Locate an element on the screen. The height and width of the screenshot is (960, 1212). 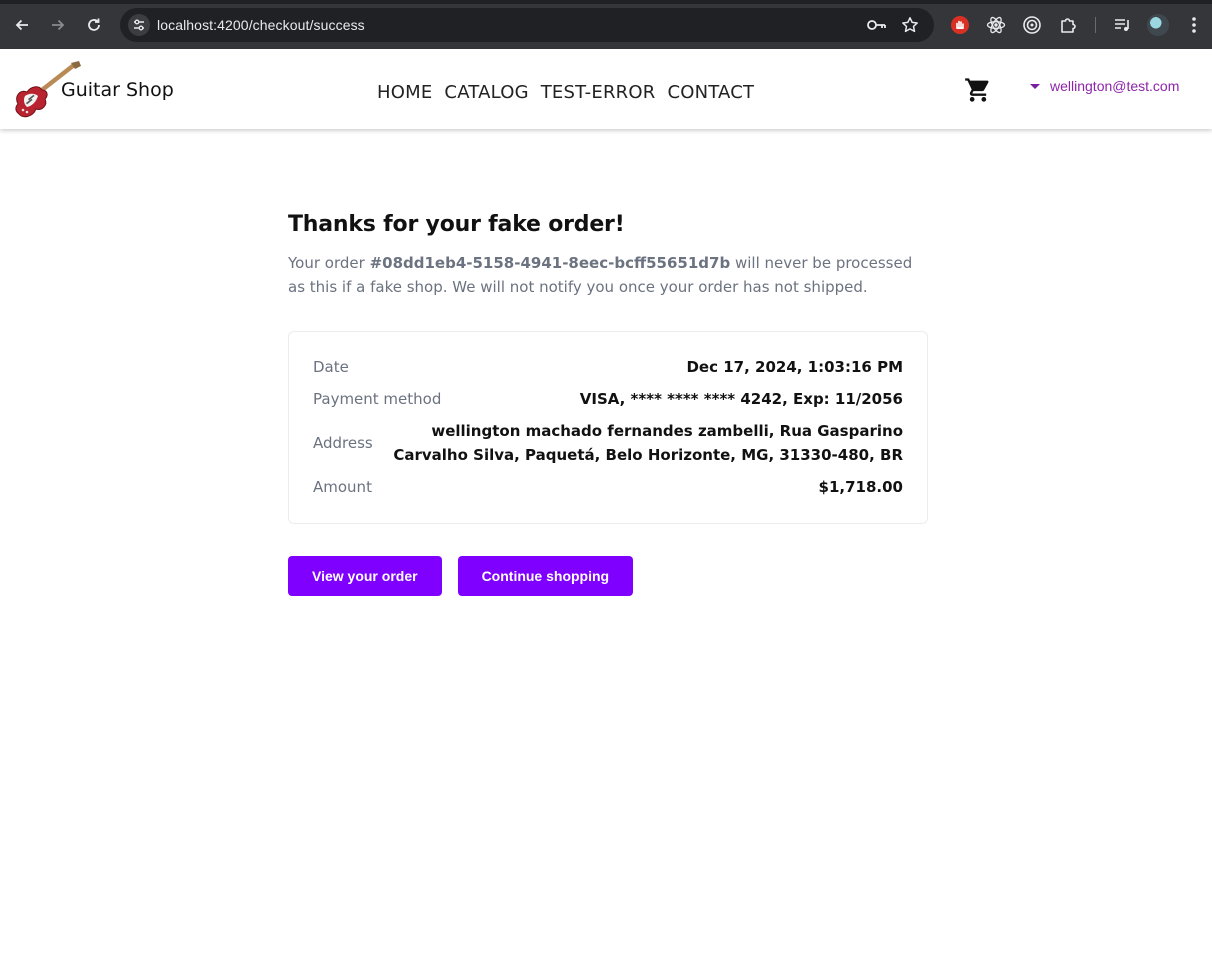
address-bar: localhost:4200/checkout/success is located at coordinates (527, 25).